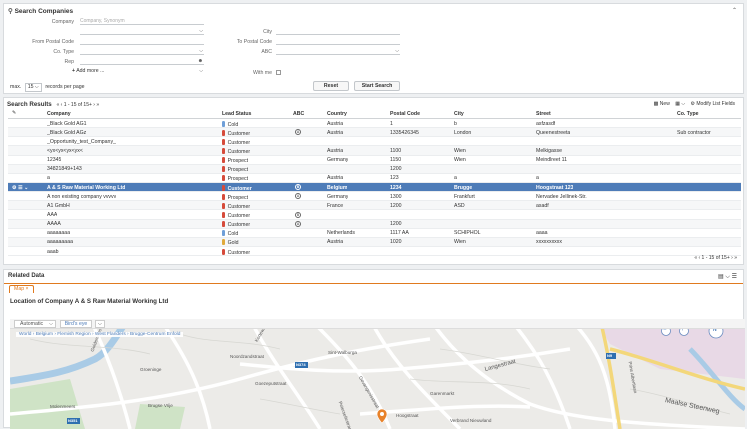 The width and height of the screenshot is (747, 429). I want to click on cell-street: Meindlreet 11, so click(552, 160).